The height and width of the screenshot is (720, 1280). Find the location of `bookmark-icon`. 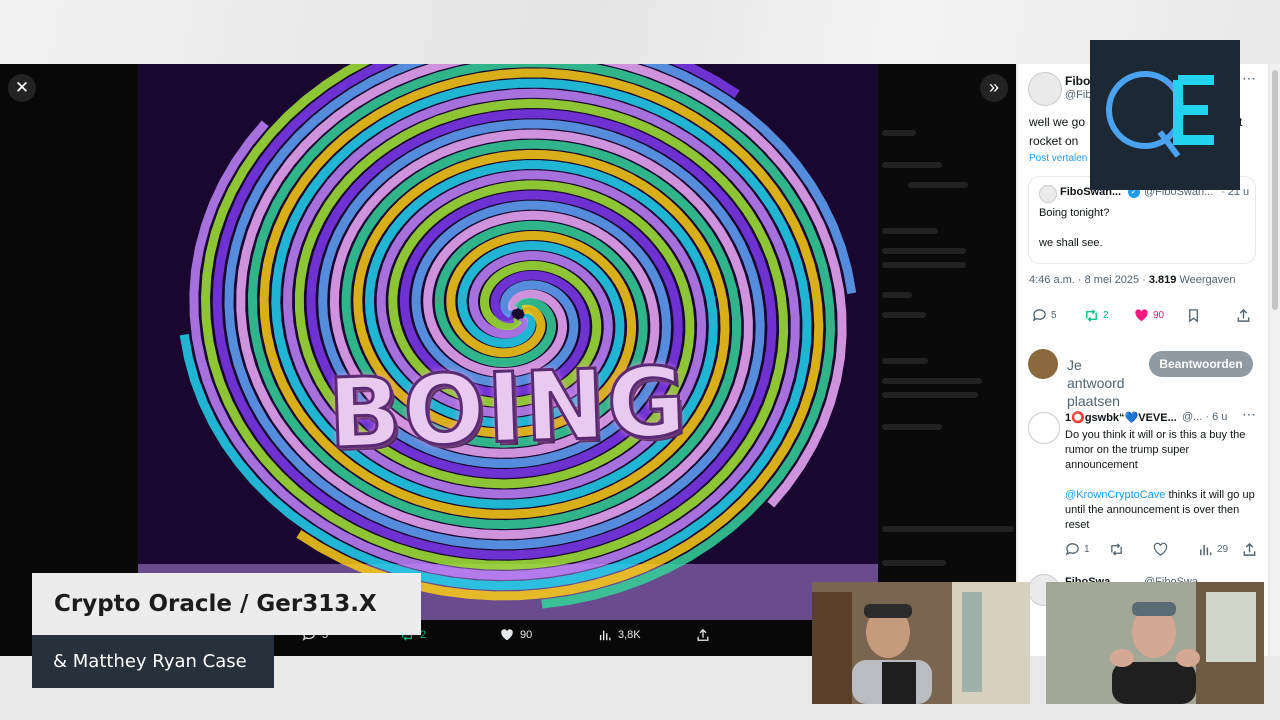

bookmark-icon is located at coordinates (1193, 316).